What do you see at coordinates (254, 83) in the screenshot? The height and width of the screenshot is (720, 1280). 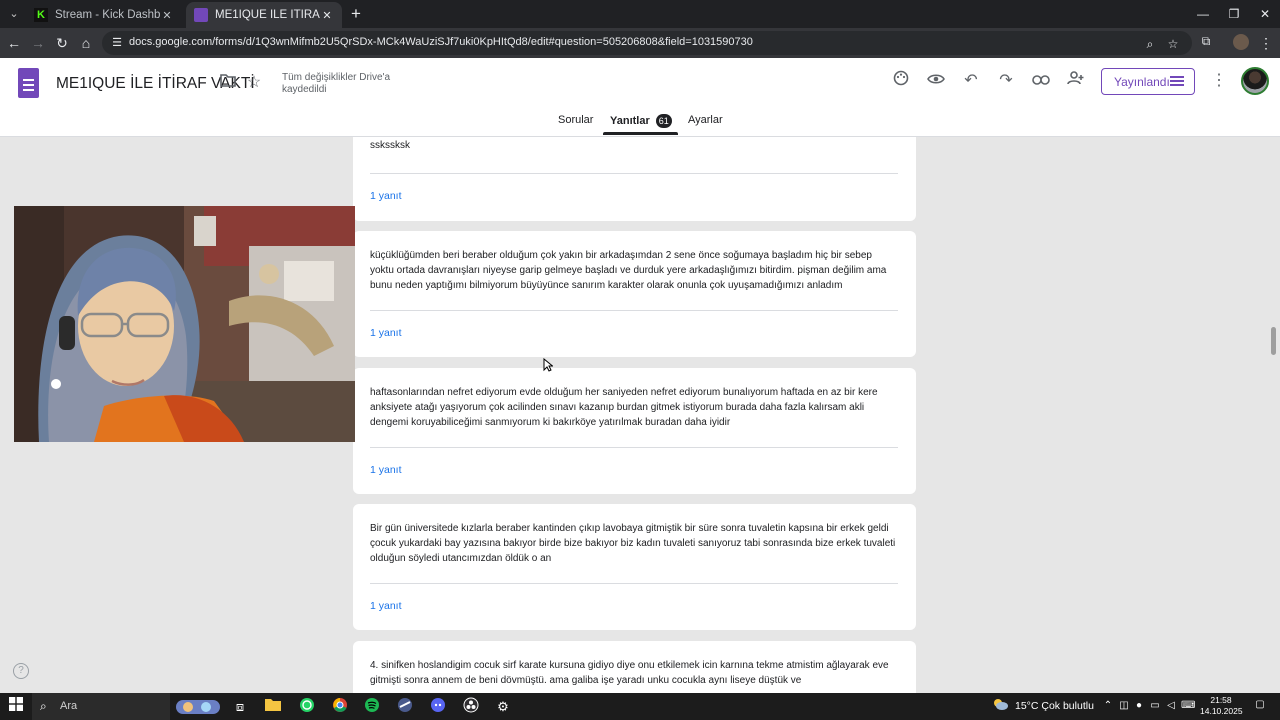 I see `star-icon: ☆` at bounding box center [254, 83].